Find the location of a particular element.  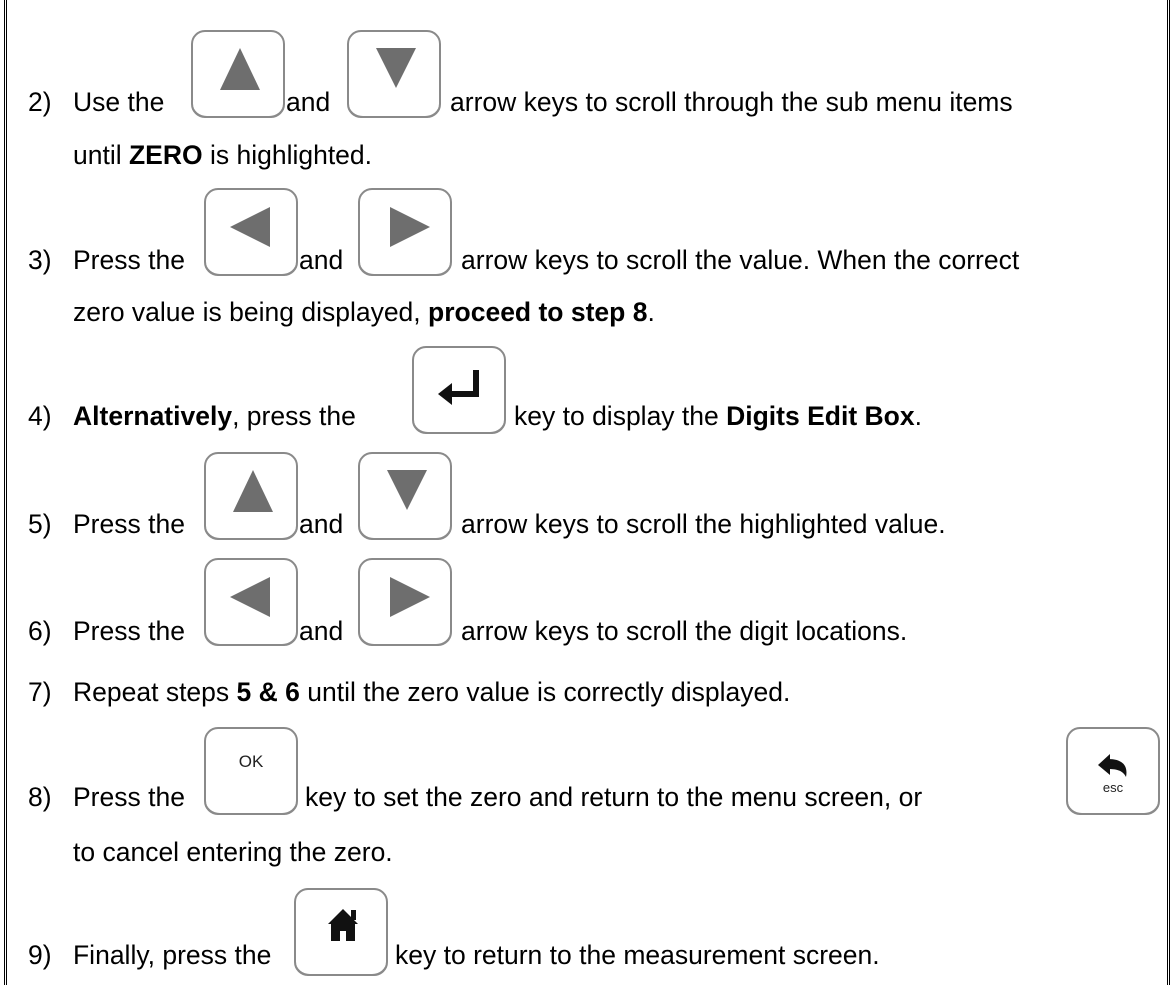

esc-key-label: esc is located at coordinates (1113, 787).